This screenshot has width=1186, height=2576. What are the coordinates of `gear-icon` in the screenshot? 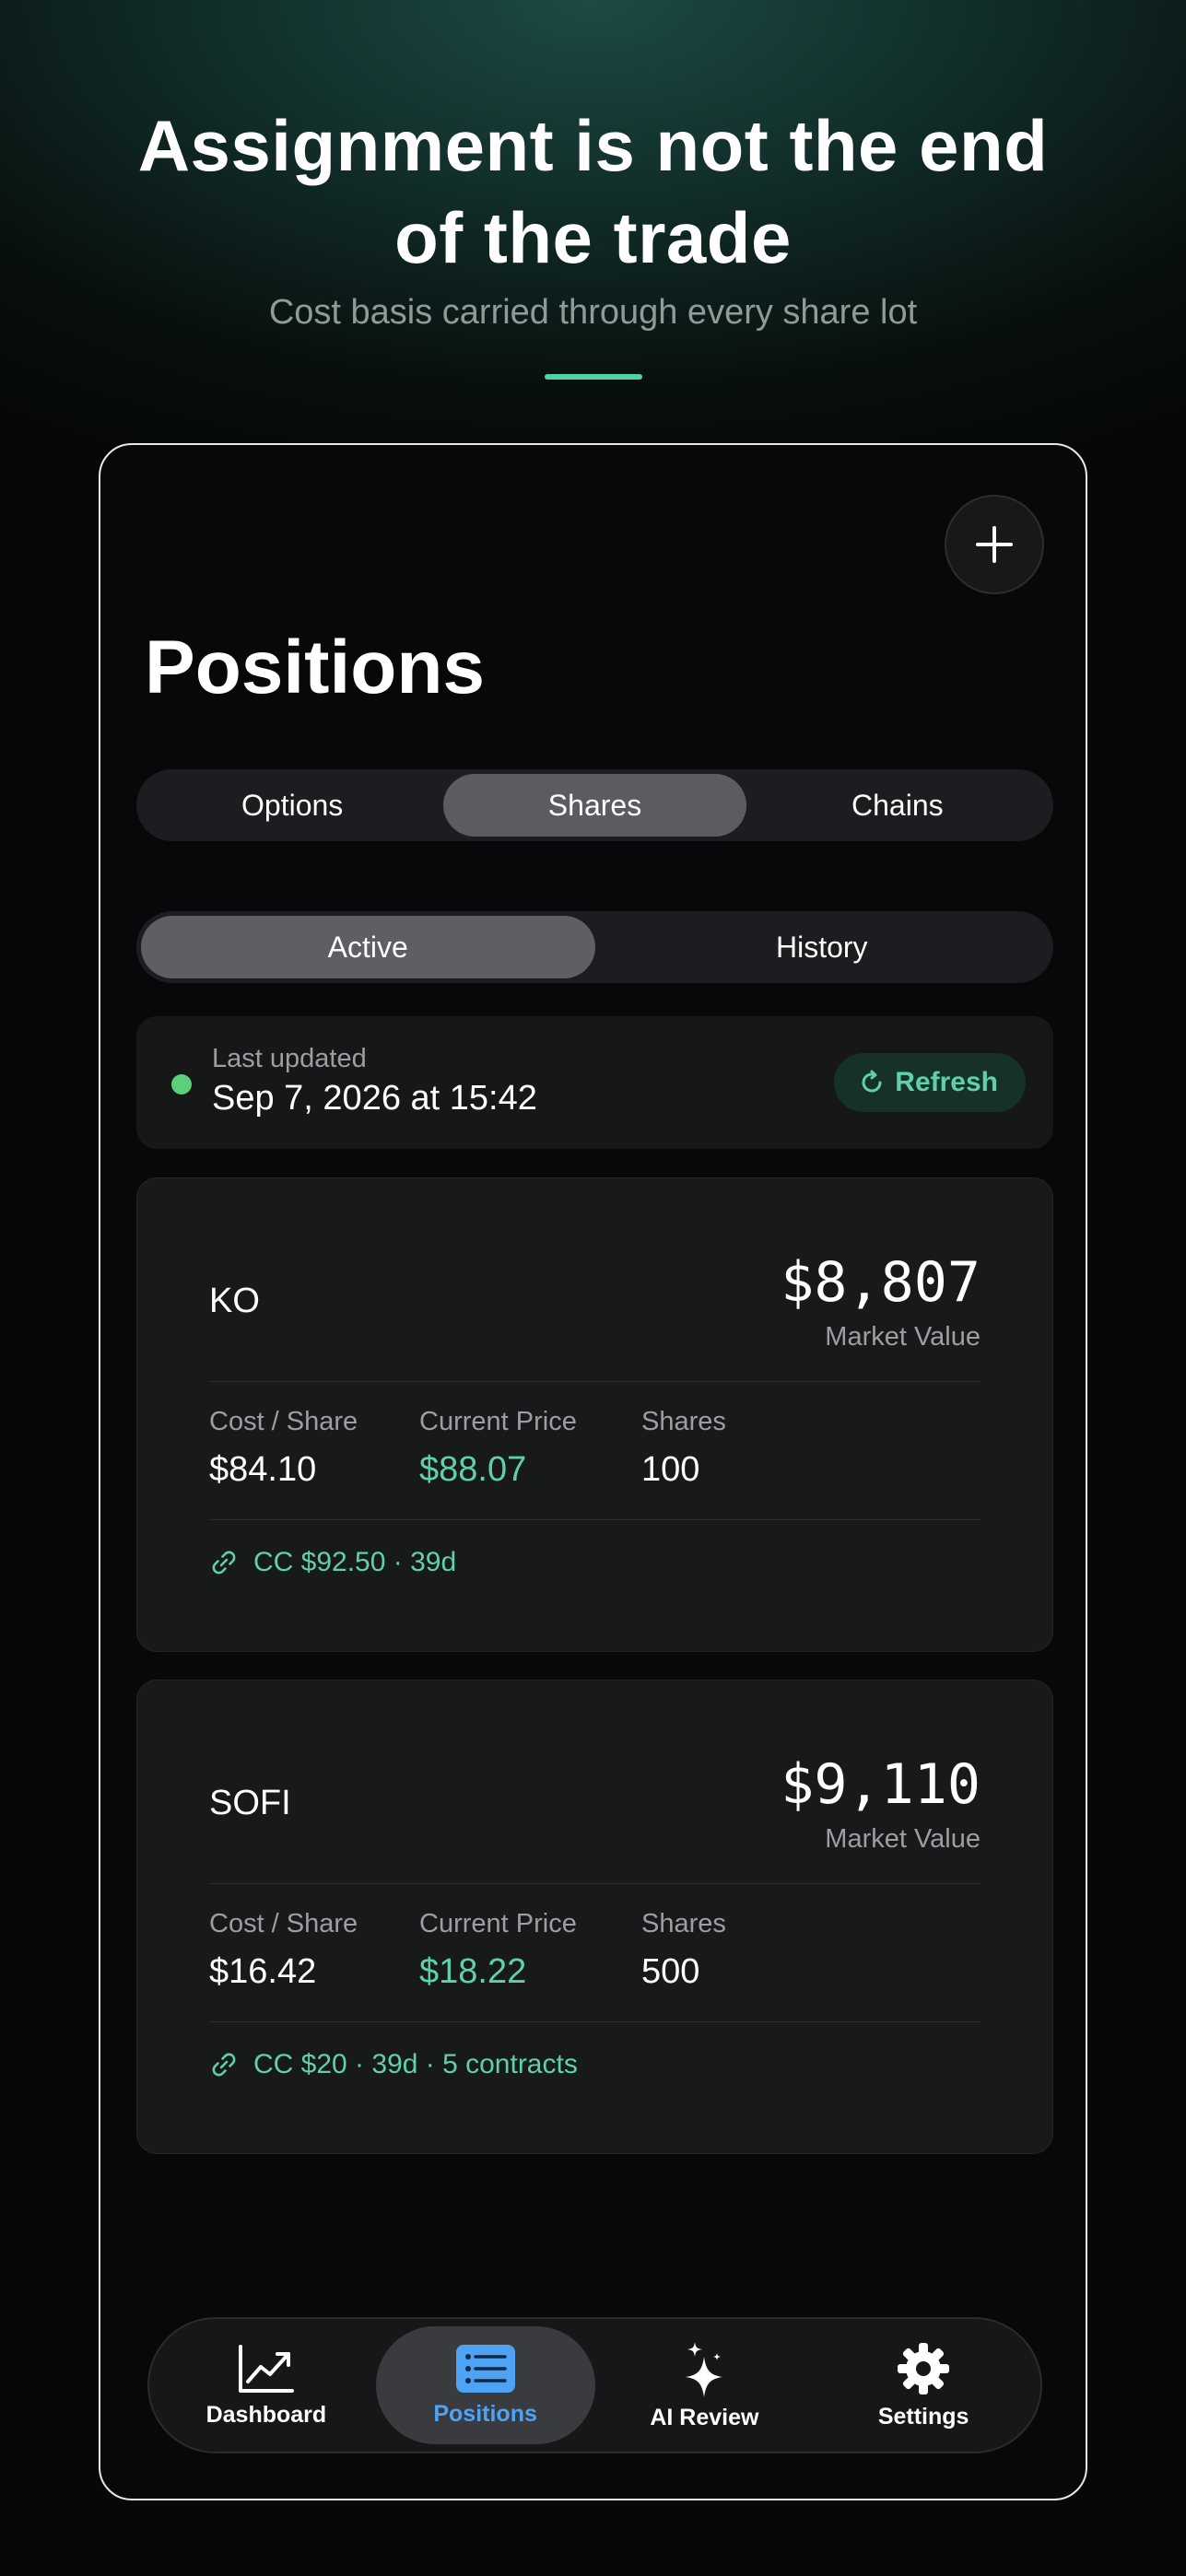 It's located at (924, 2368).